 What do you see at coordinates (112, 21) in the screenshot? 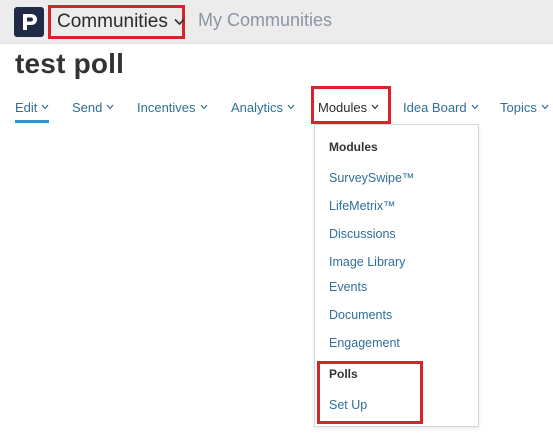
I see `communities-label: Communities` at bounding box center [112, 21].